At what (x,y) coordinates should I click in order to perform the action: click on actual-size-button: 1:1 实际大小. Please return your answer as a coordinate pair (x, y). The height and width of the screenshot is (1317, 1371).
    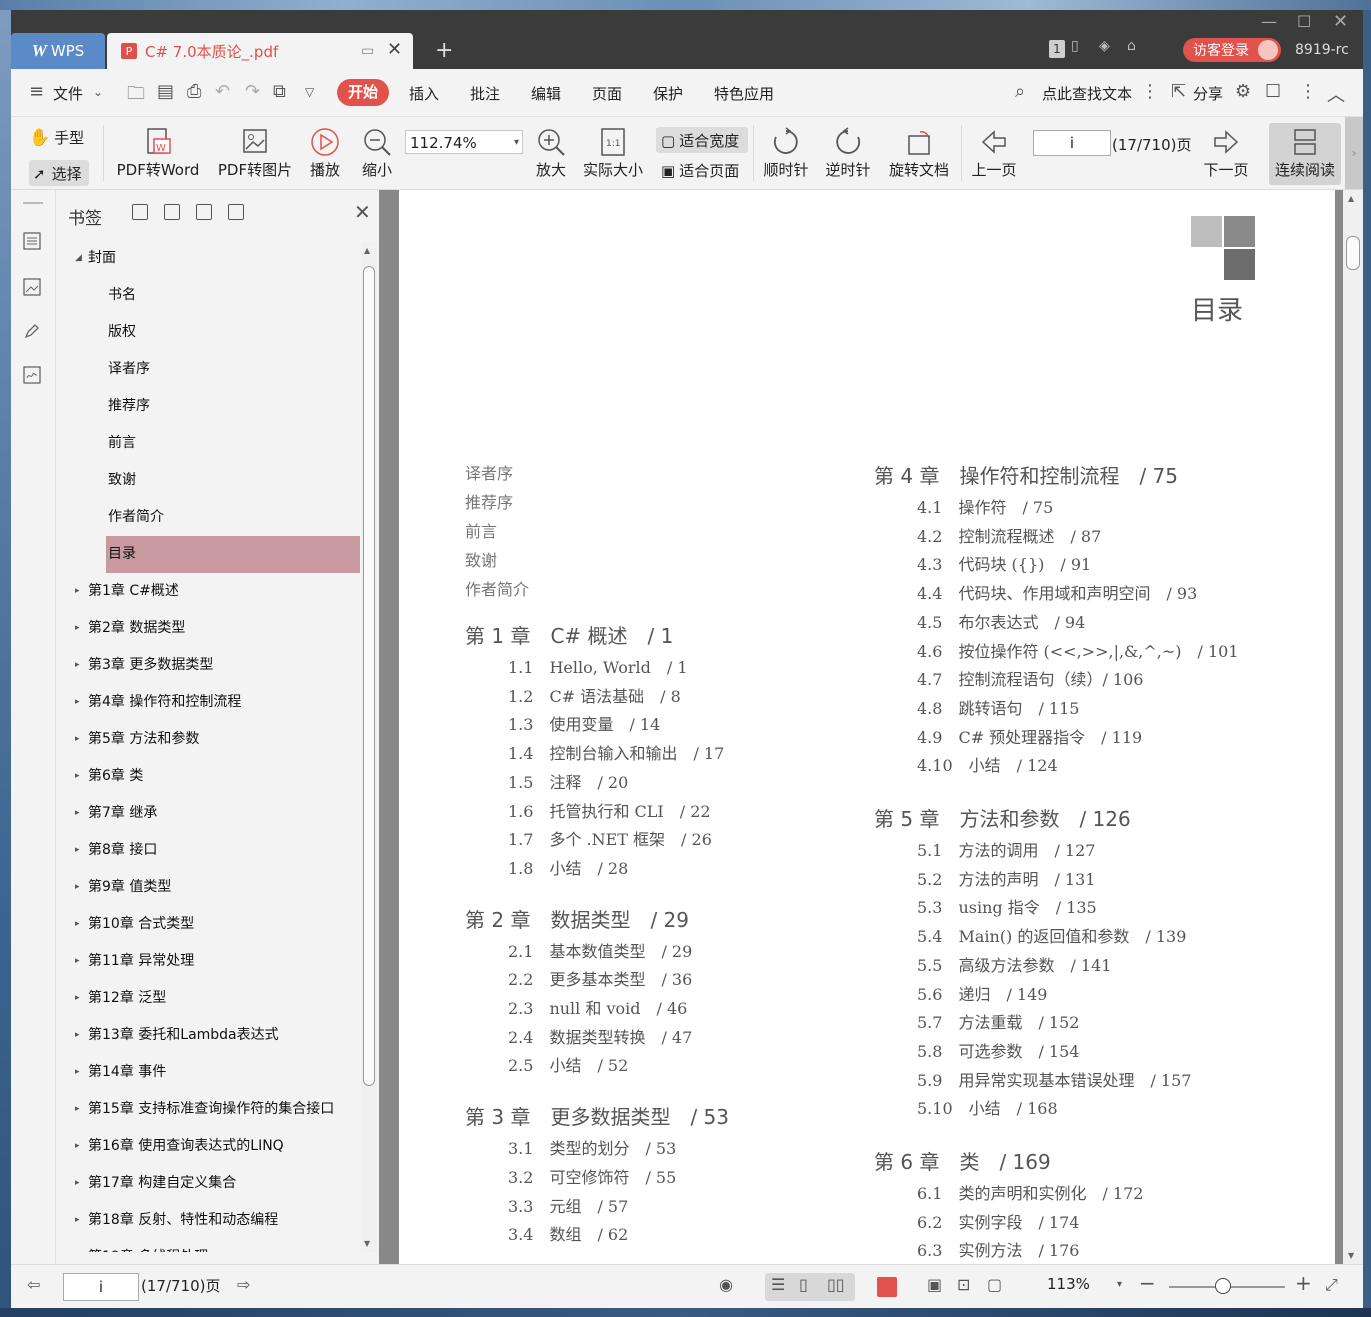
    Looking at the image, I should click on (613, 153).